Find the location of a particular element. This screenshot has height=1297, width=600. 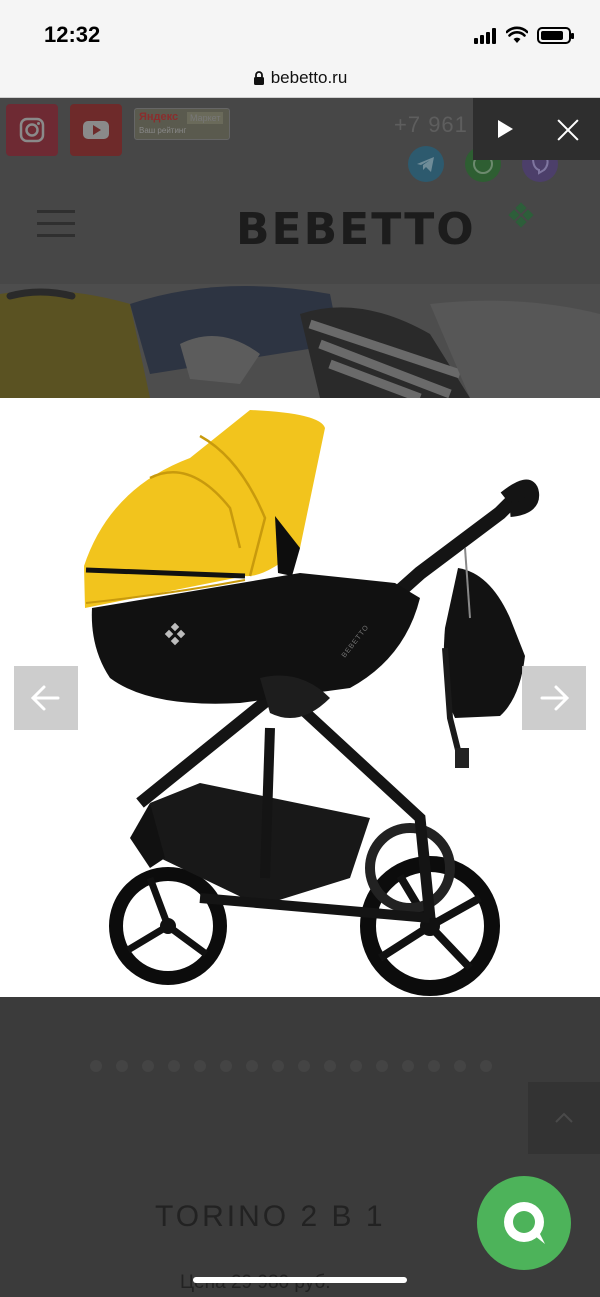

yandex-badge-label: Маркет is located at coordinates (205, 118).